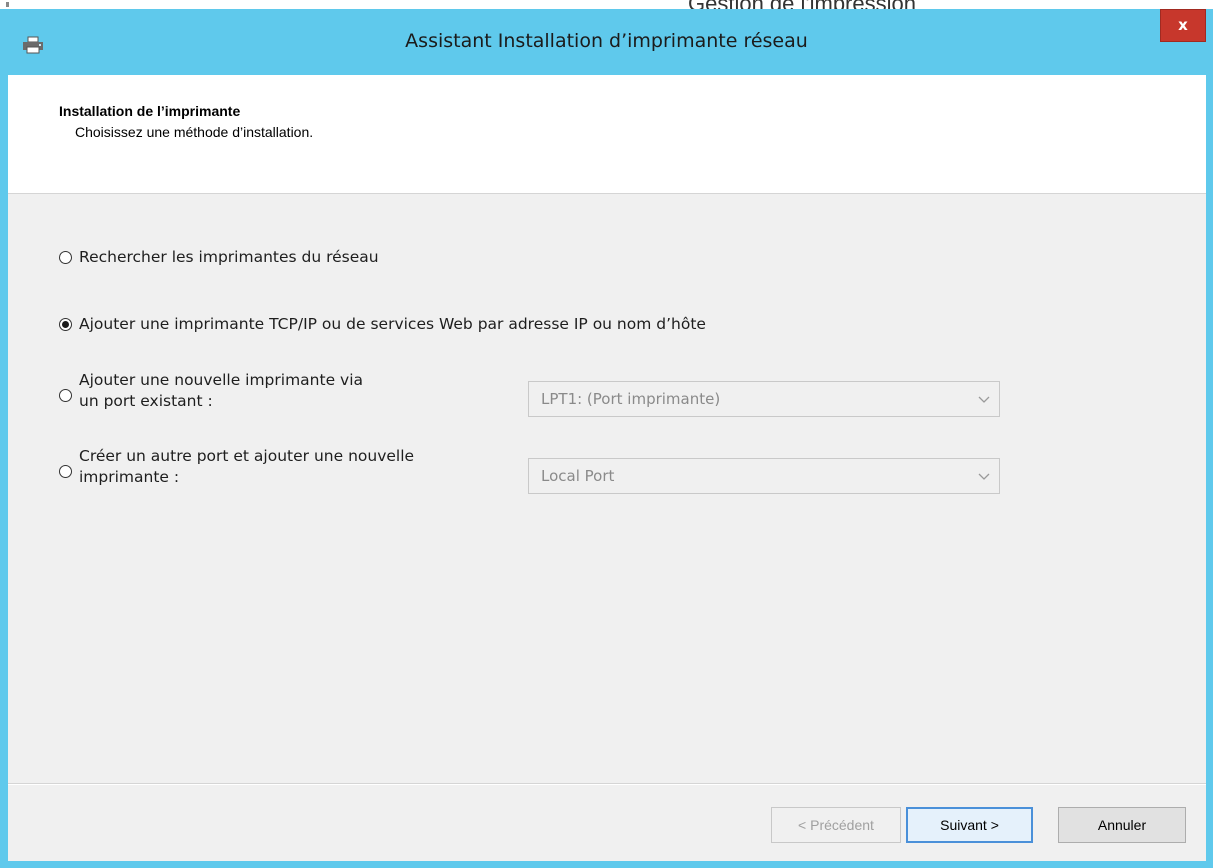 The image size is (1213, 868). I want to click on existing-port-select: LPT1: (Port imprimante), so click(764, 399).